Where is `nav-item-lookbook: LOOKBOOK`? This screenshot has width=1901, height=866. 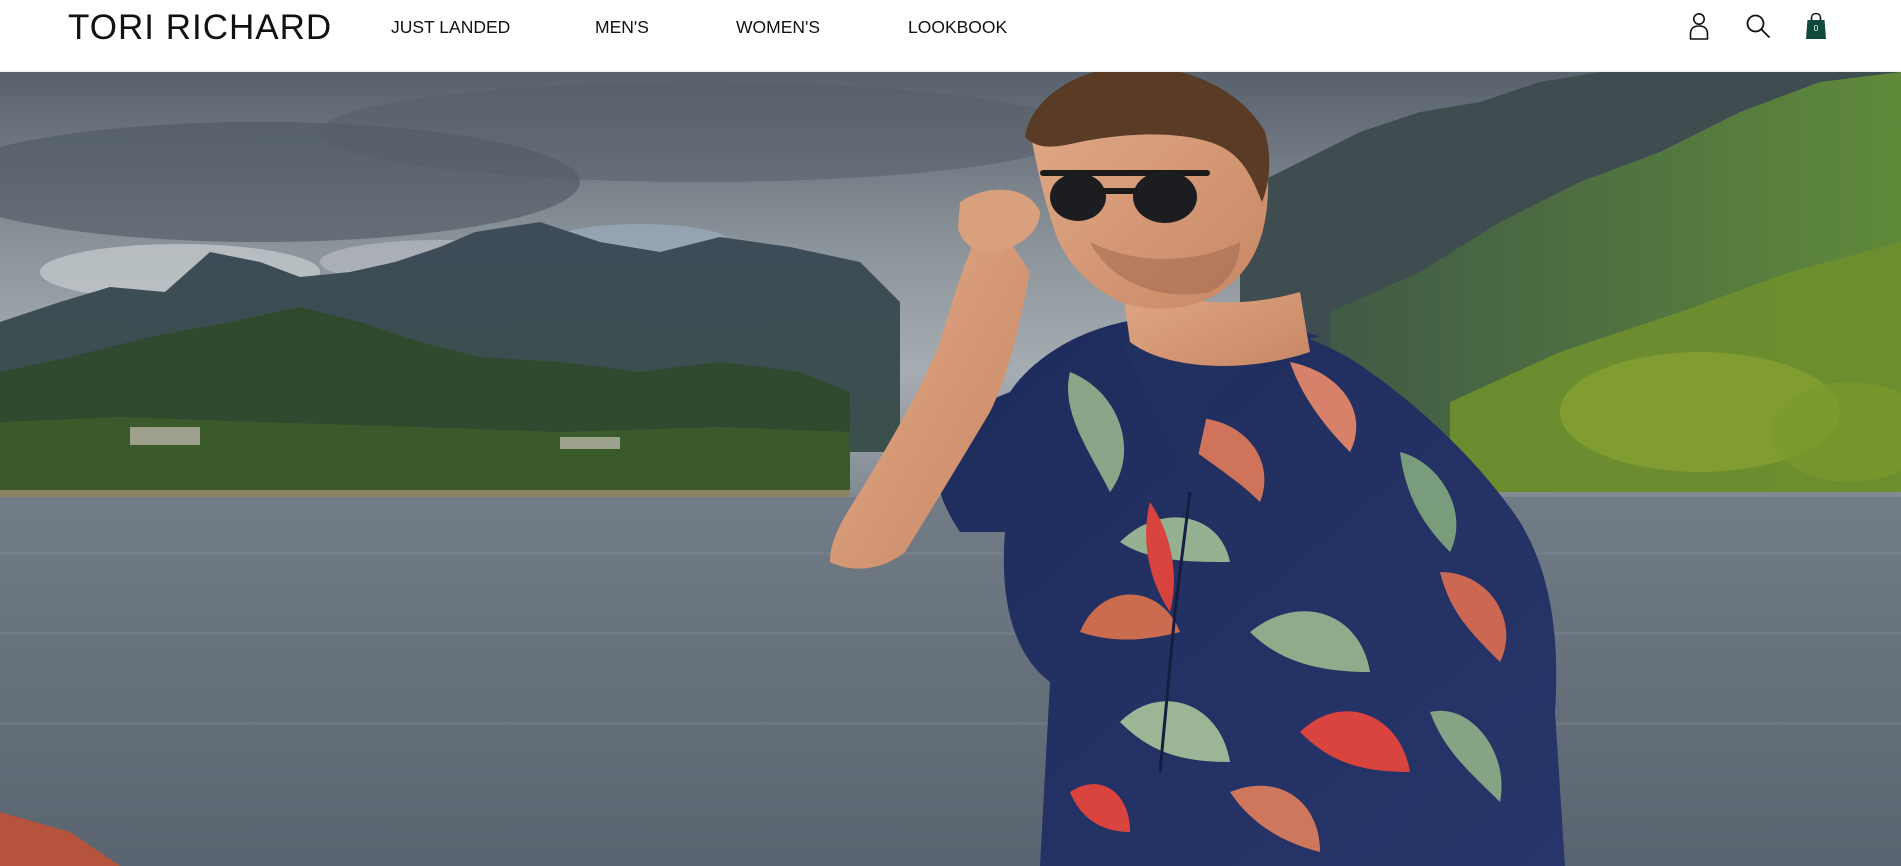 nav-item-lookbook: LOOKBOOK is located at coordinates (957, 27).